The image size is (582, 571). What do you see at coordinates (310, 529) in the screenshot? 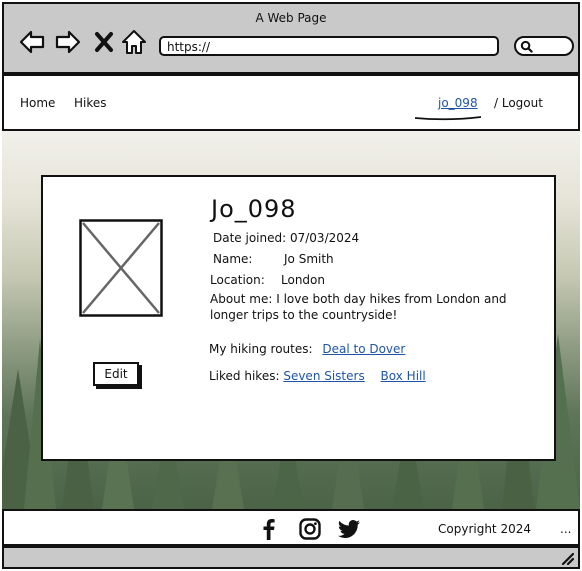
I see `instagram-icon` at bounding box center [310, 529].